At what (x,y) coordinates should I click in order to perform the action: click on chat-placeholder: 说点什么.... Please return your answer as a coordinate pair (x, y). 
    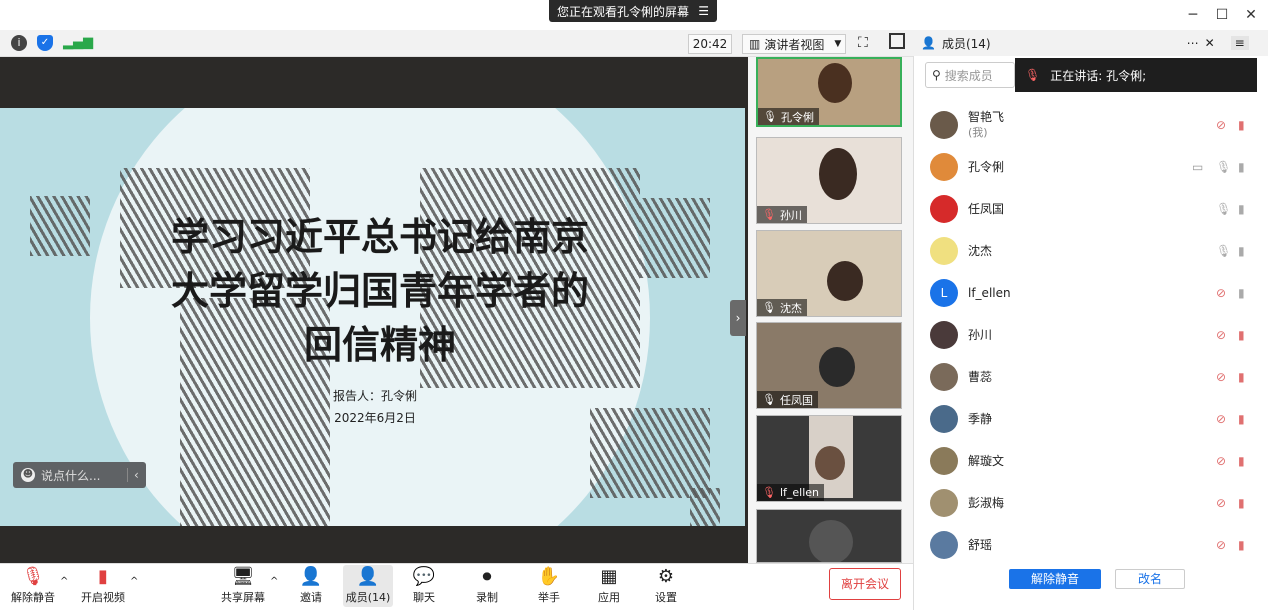
    Looking at the image, I should click on (71, 475).